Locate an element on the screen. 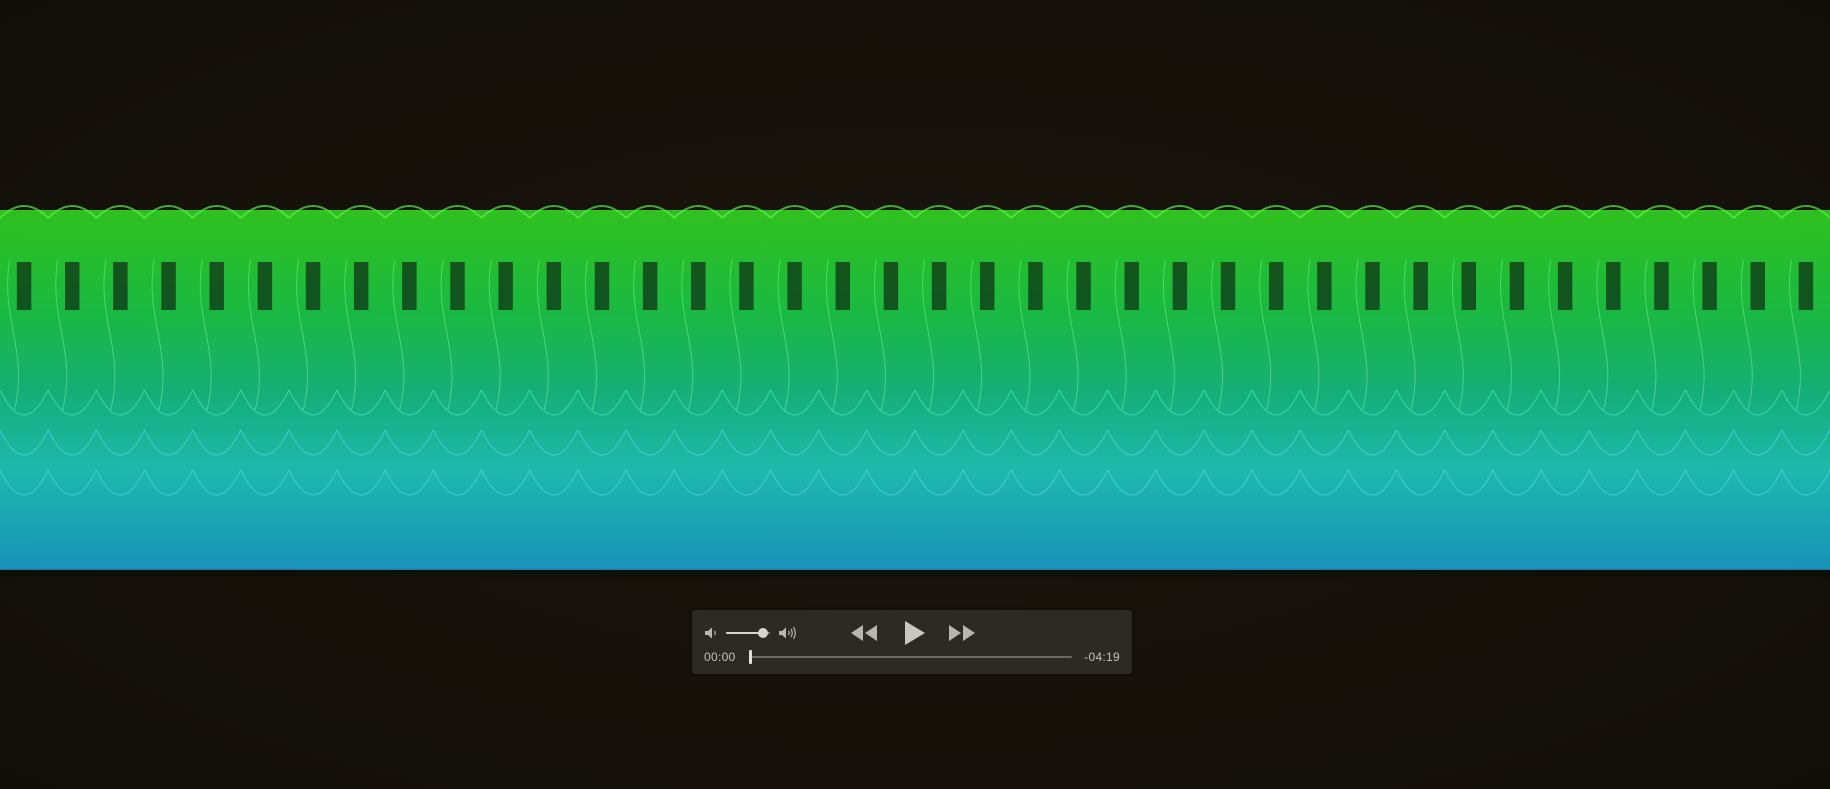 The height and width of the screenshot is (789, 1830). media-controls: 00:00 -04:19 is located at coordinates (912, 642).